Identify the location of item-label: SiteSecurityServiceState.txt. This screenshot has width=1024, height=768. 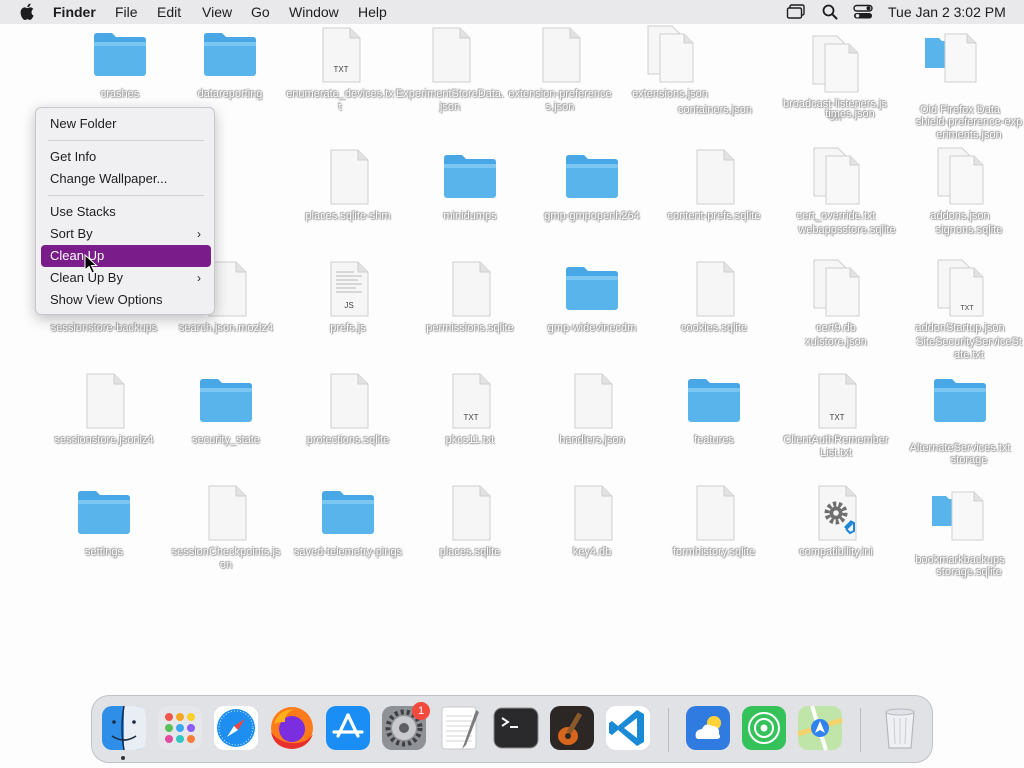
(969, 348).